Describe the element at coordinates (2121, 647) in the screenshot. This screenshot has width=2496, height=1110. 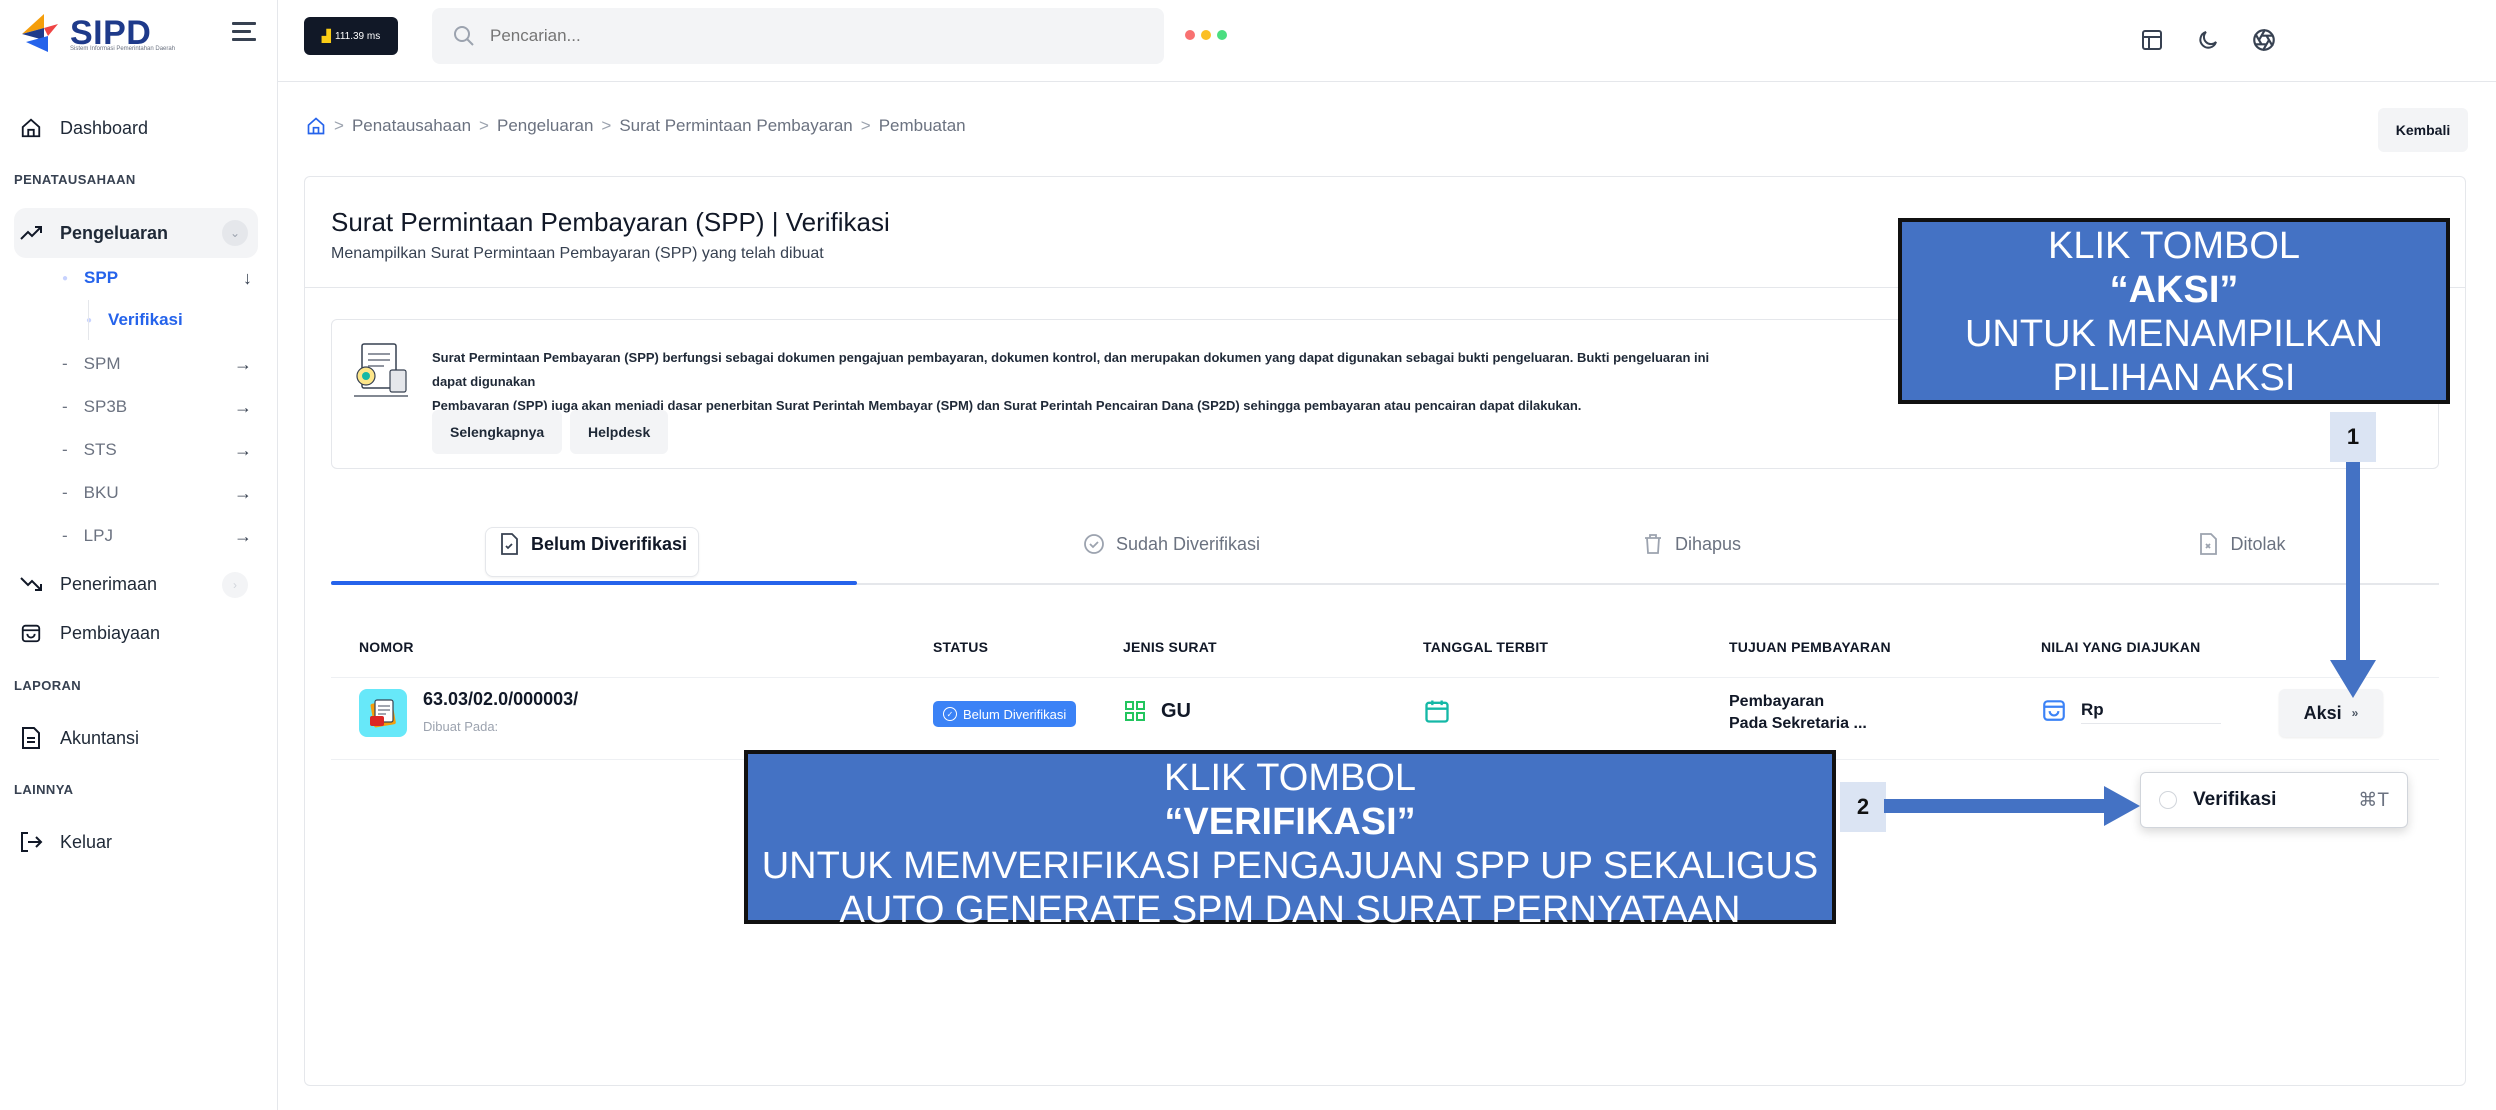
I see `column-header: NILAI YANG DIAJUKAN` at that location.